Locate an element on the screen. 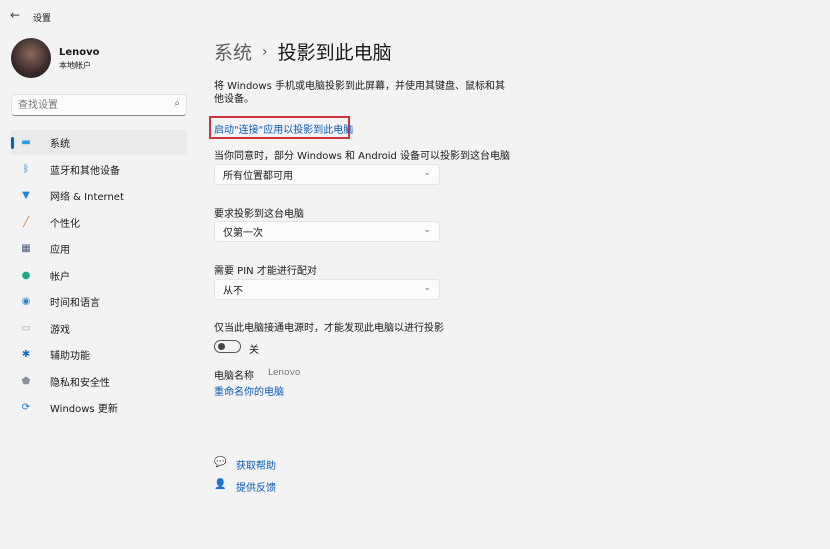  sidebar-item-label: 蓝牙和其他设备 is located at coordinates (85, 171).